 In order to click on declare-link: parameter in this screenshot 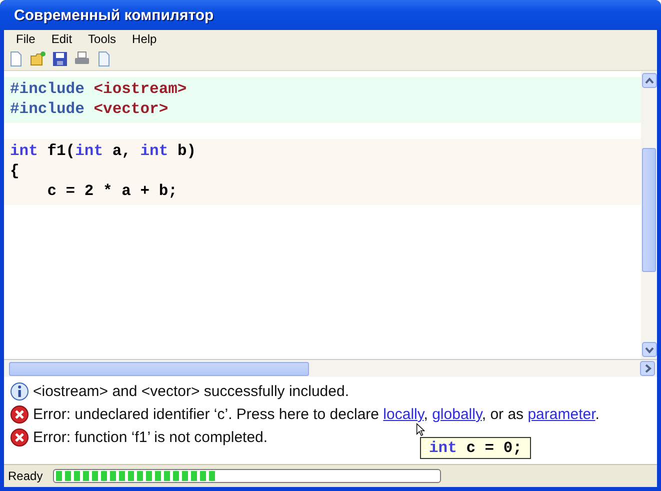, I will do `click(562, 414)`.